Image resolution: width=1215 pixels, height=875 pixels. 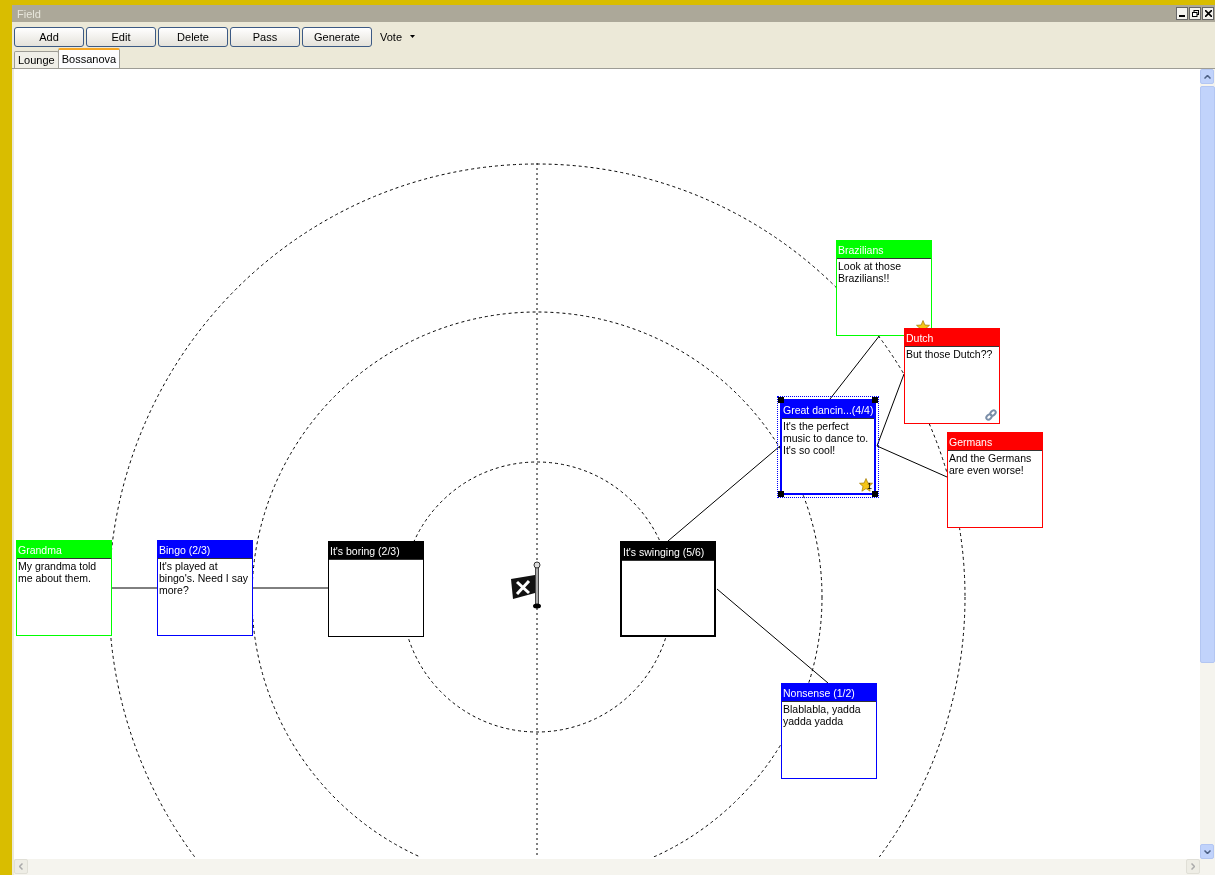 I want to click on star-icon: 1, so click(x=866, y=485).